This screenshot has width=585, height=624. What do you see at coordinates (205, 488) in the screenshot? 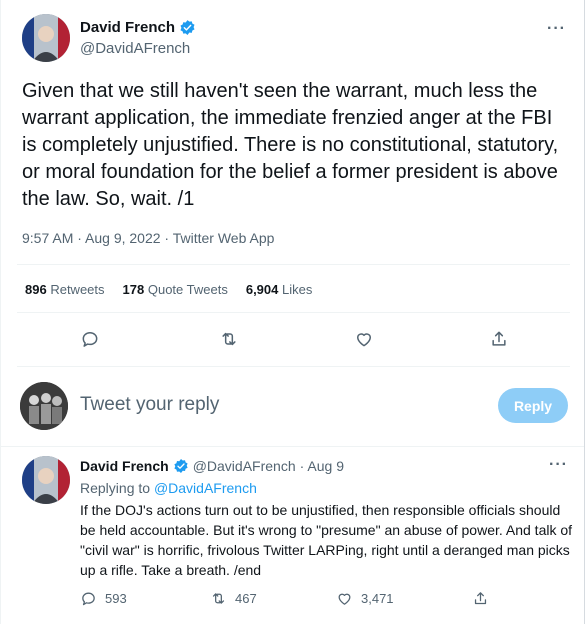
I see `replying-to-link: @DavidAFrench` at bounding box center [205, 488].